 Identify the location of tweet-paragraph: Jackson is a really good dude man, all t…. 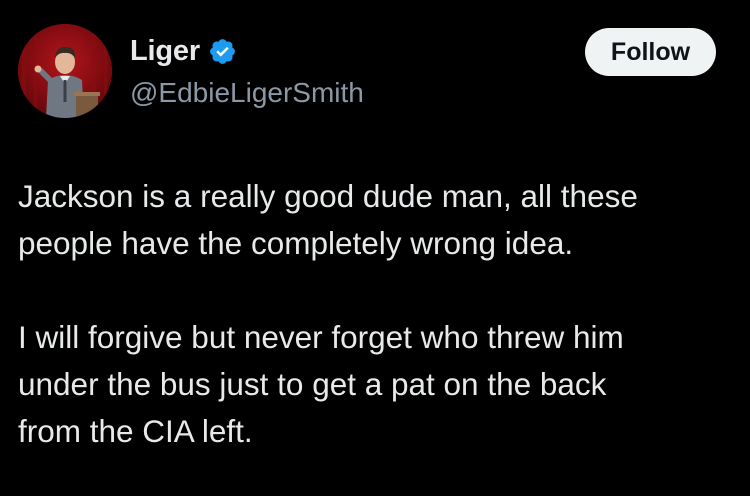
(328, 219).